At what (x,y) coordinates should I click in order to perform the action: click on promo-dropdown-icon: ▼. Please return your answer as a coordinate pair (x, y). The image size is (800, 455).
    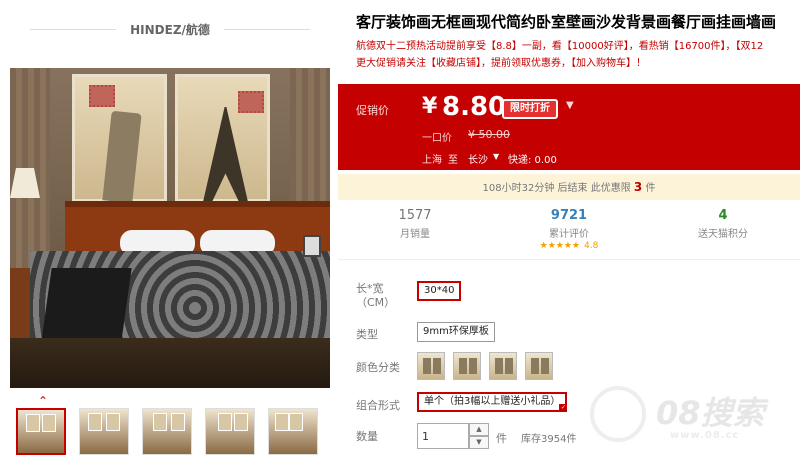
    Looking at the image, I should click on (570, 105).